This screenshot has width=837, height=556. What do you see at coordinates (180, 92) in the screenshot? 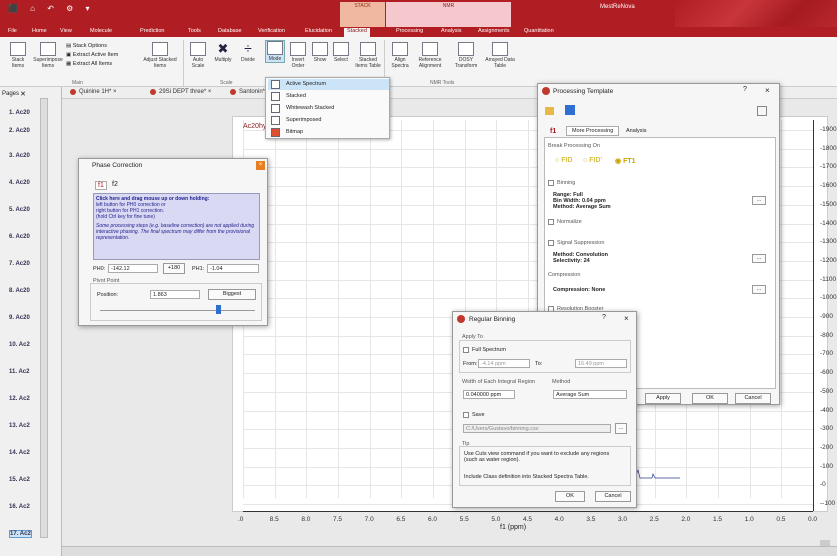
I see `doc-tab: 29Si DEPT three* ×` at bounding box center [180, 92].